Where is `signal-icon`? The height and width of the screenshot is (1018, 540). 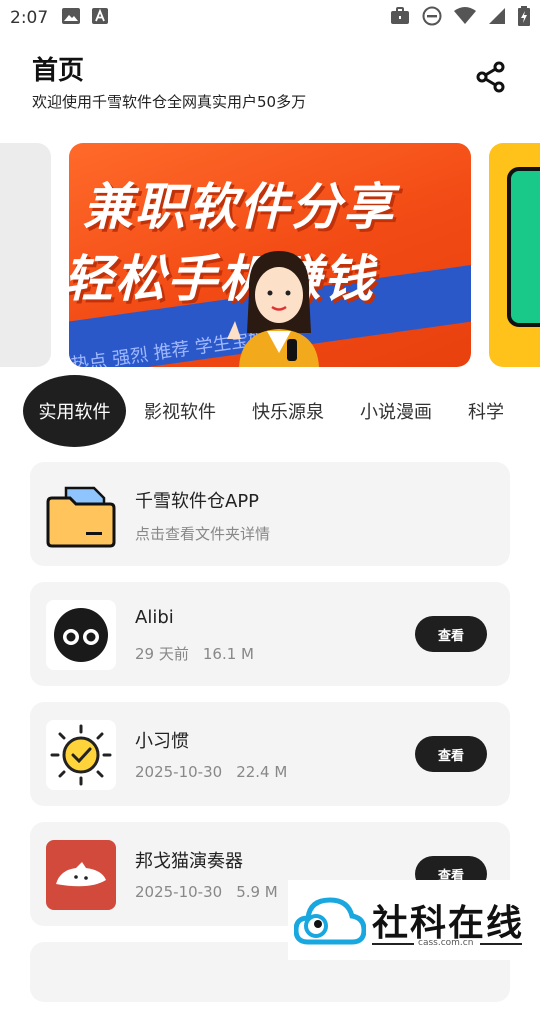 signal-icon is located at coordinates (497, 18).